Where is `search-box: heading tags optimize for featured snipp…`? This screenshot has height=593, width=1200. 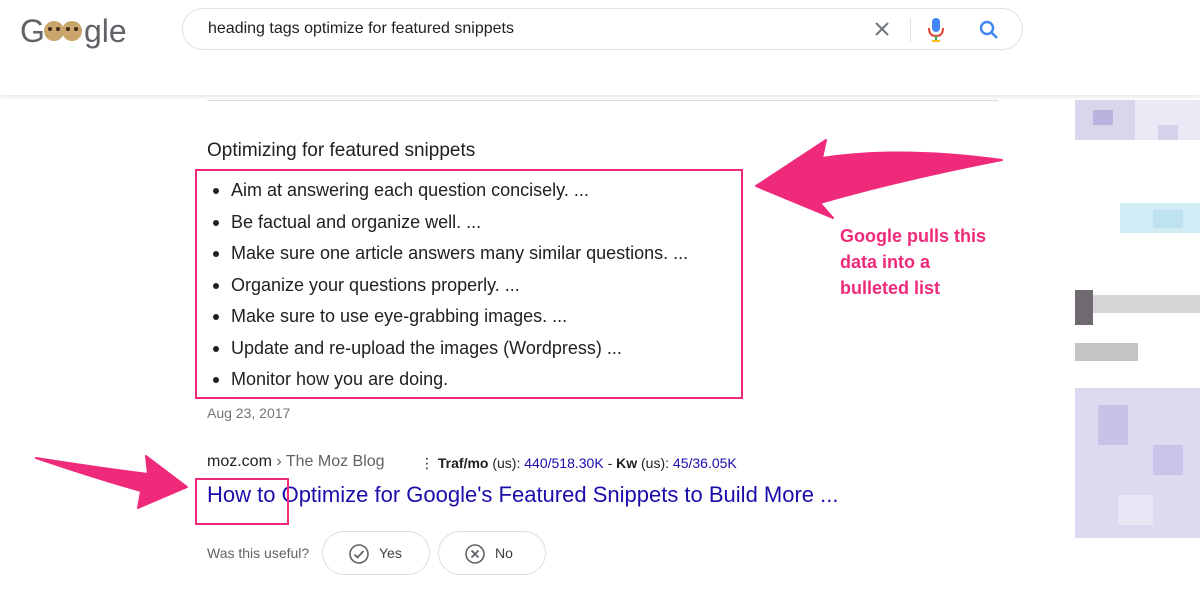 search-box: heading tags optimize for featured snipp… is located at coordinates (602, 29).